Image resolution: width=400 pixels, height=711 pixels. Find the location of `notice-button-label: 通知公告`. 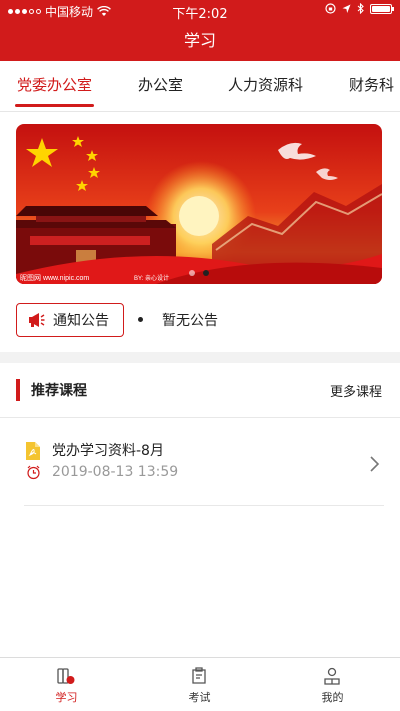

notice-button-label: 通知公告 is located at coordinates (81, 321).